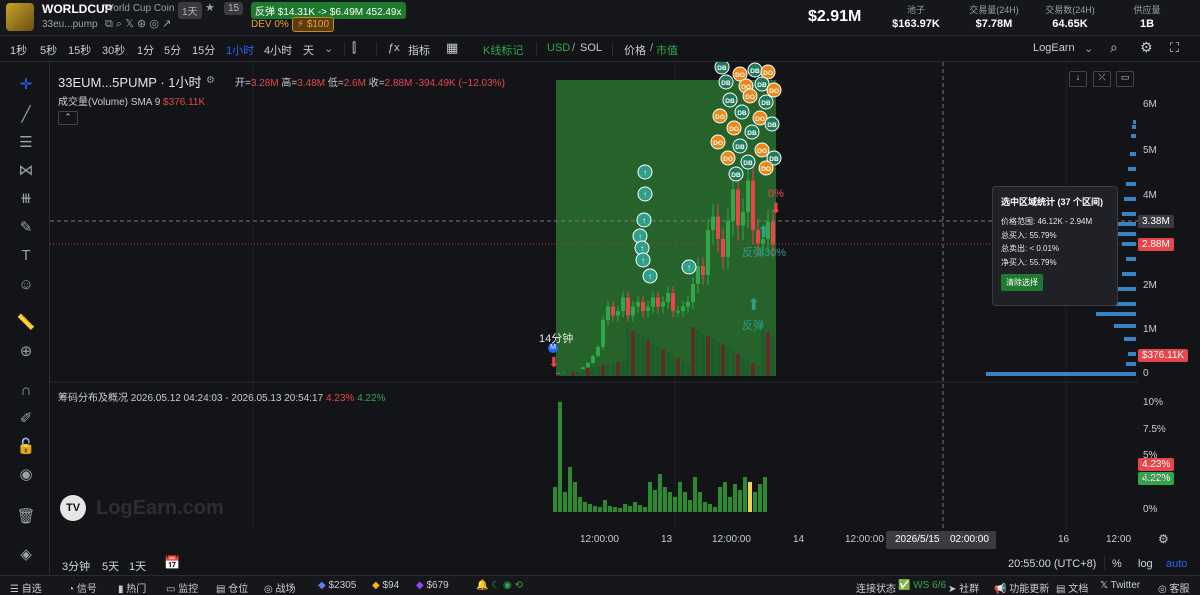  What do you see at coordinates (76, 566) in the screenshot?
I see `range-3m: 3分钟` at bounding box center [76, 566].